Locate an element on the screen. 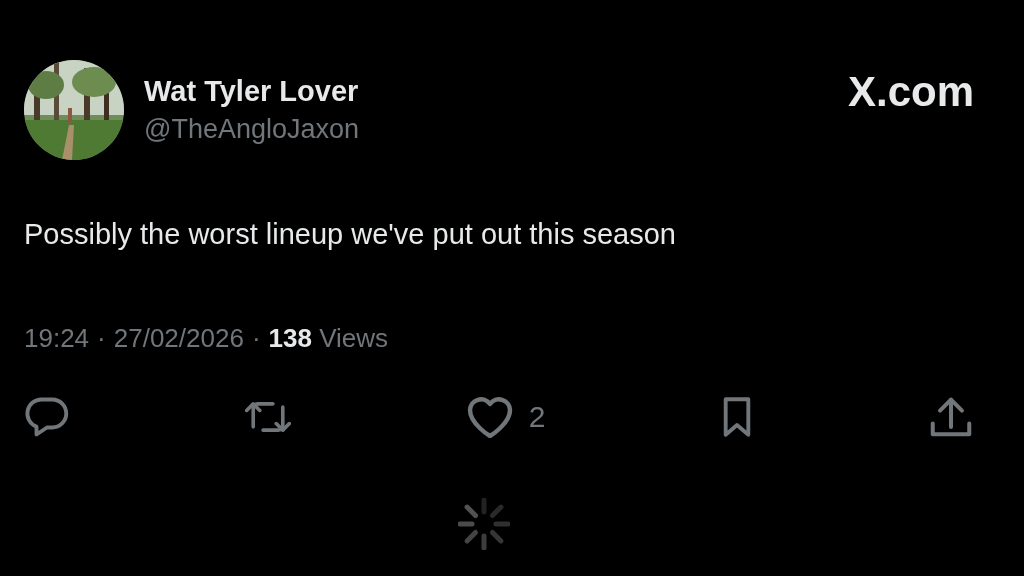 The image size is (1024, 576). author-name: Wat Tyler Lover is located at coordinates (496, 91).